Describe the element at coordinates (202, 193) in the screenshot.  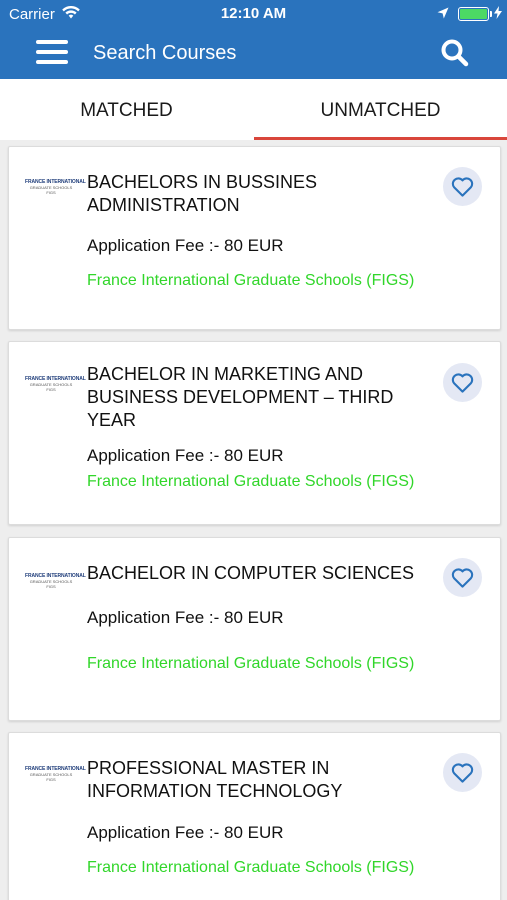
I see `course-title: BACHELORS IN BUSSINES ADMINISTRATION` at that location.